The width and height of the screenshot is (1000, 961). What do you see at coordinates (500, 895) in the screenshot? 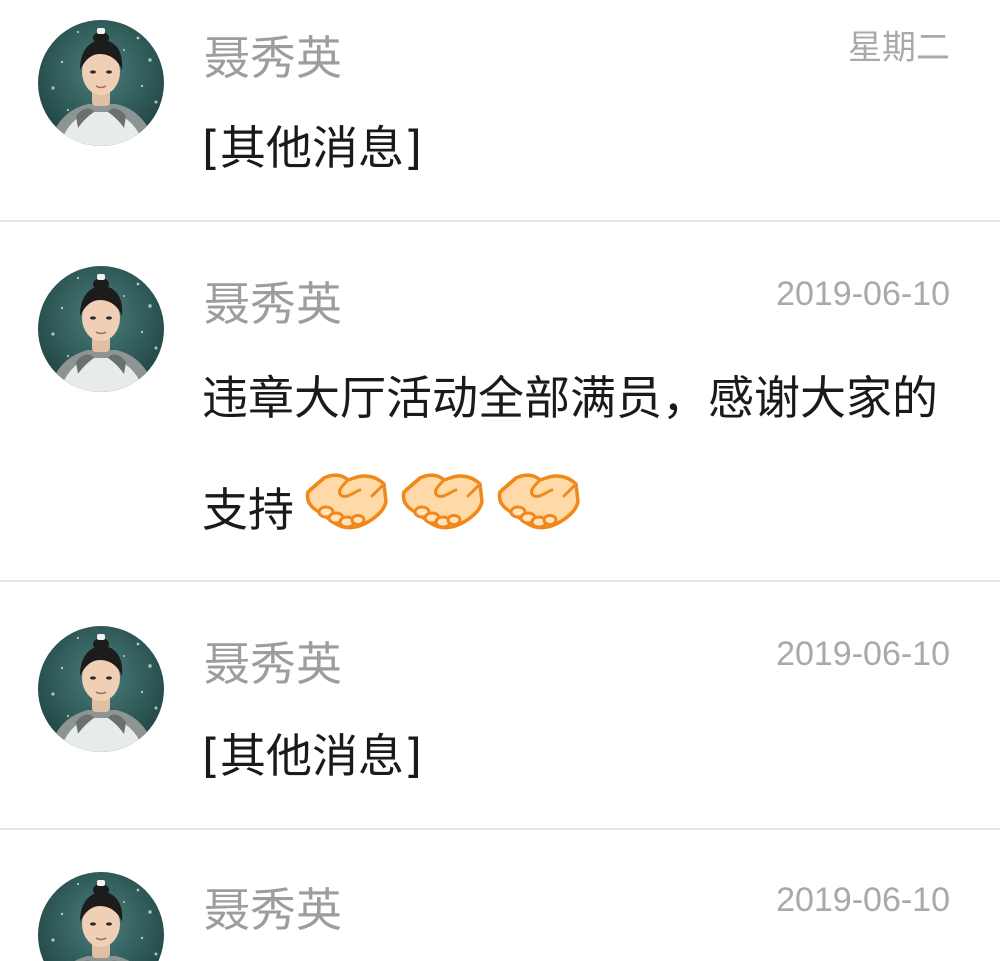
I see `conversation-item: 聂秀英 2019-06-10` at bounding box center [500, 895].